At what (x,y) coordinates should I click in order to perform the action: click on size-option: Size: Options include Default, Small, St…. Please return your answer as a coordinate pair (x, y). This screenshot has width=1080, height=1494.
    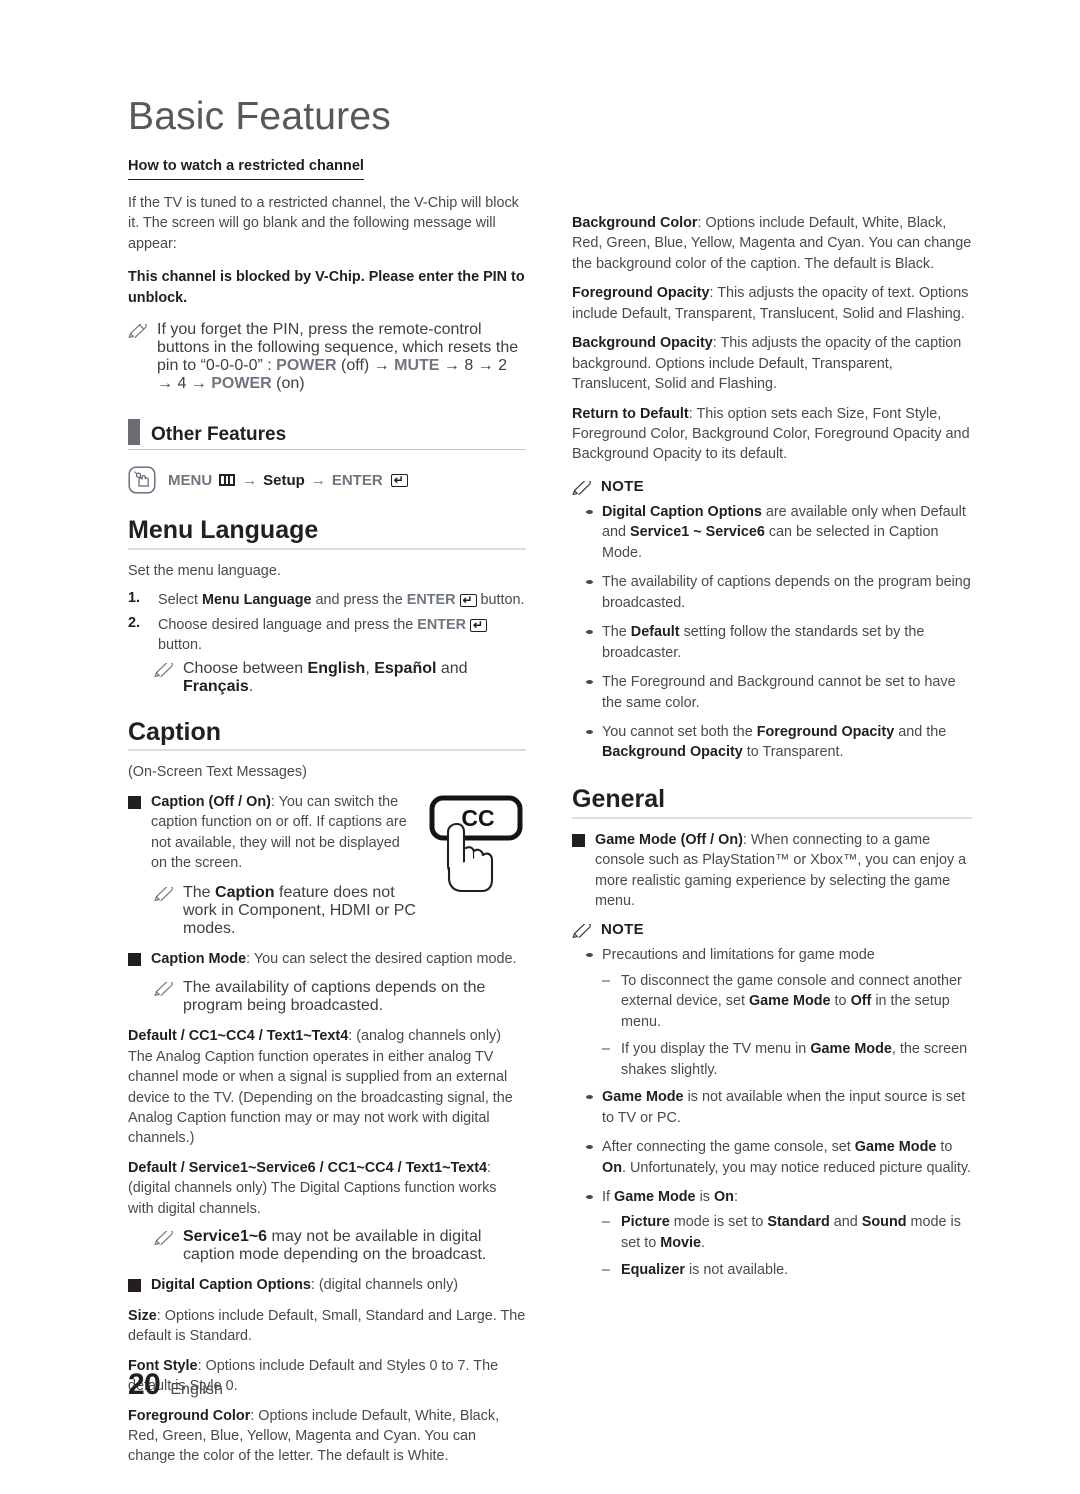
    Looking at the image, I should click on (327, 1326).